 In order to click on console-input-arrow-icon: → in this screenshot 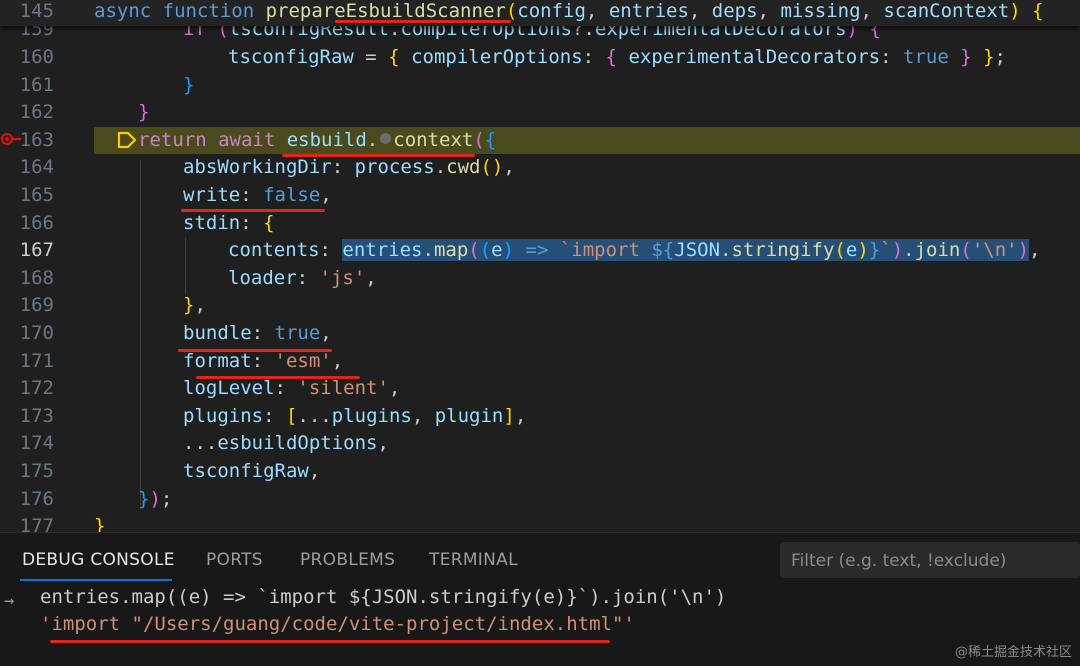, I will do `click(9, 601)`.